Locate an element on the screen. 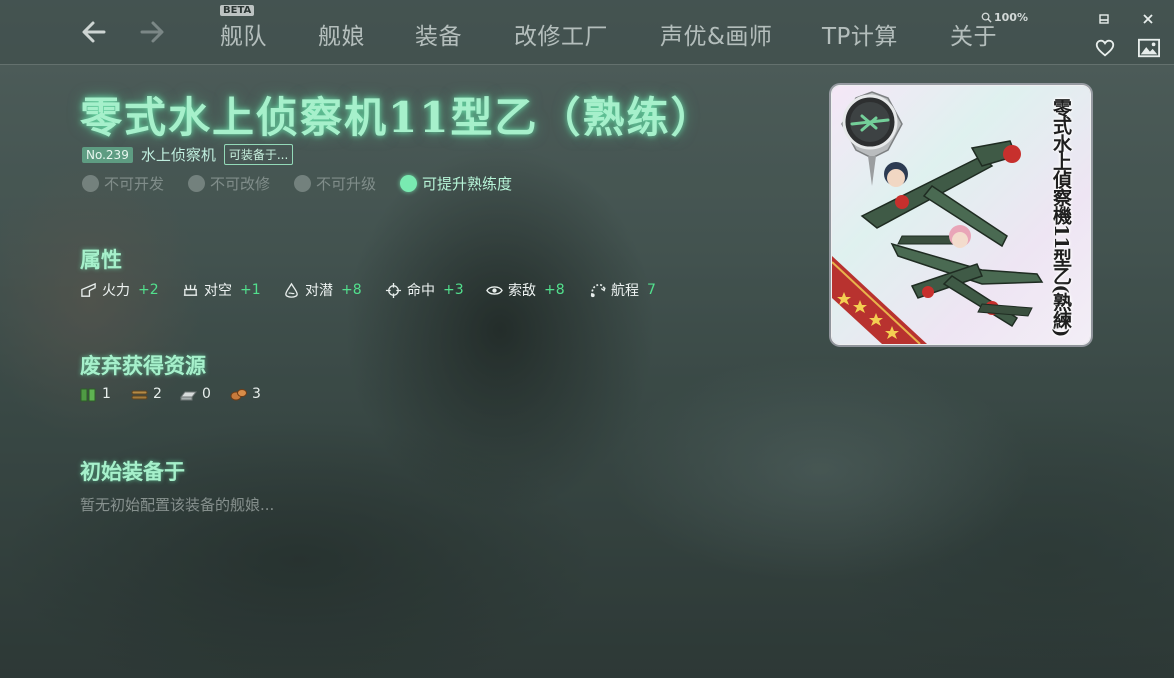 The height and width of the screenshot is (678, 1174). tab-voice-artist: 声优&画师 is located at coordinates (716, 34).